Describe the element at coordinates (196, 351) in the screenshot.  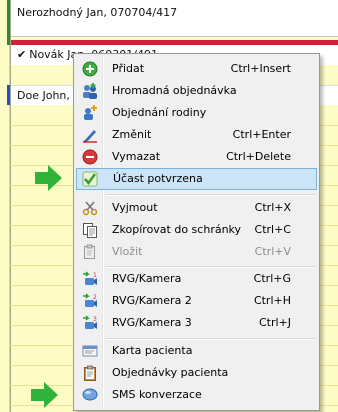
I see `menu-item-karta-pacienta: Karta pacienta` at that location.